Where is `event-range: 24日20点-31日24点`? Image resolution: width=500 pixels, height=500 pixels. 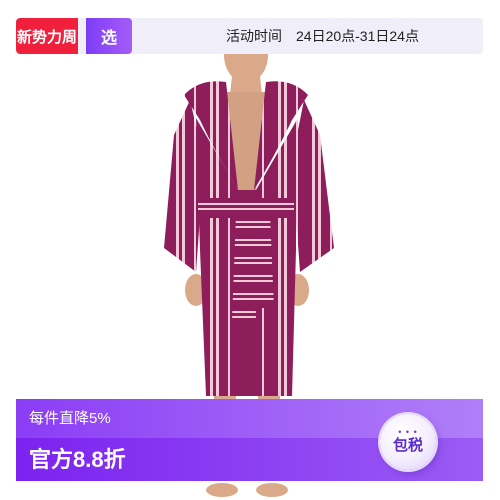 event-range: 24日20点-31日24点 is located at coordinates (357, 36).